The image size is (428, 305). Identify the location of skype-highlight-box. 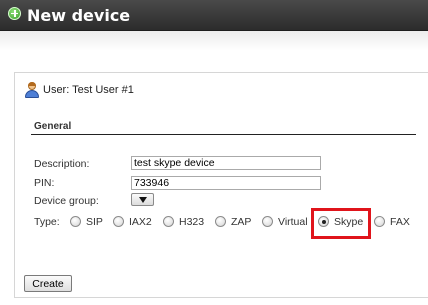
(341, 223).